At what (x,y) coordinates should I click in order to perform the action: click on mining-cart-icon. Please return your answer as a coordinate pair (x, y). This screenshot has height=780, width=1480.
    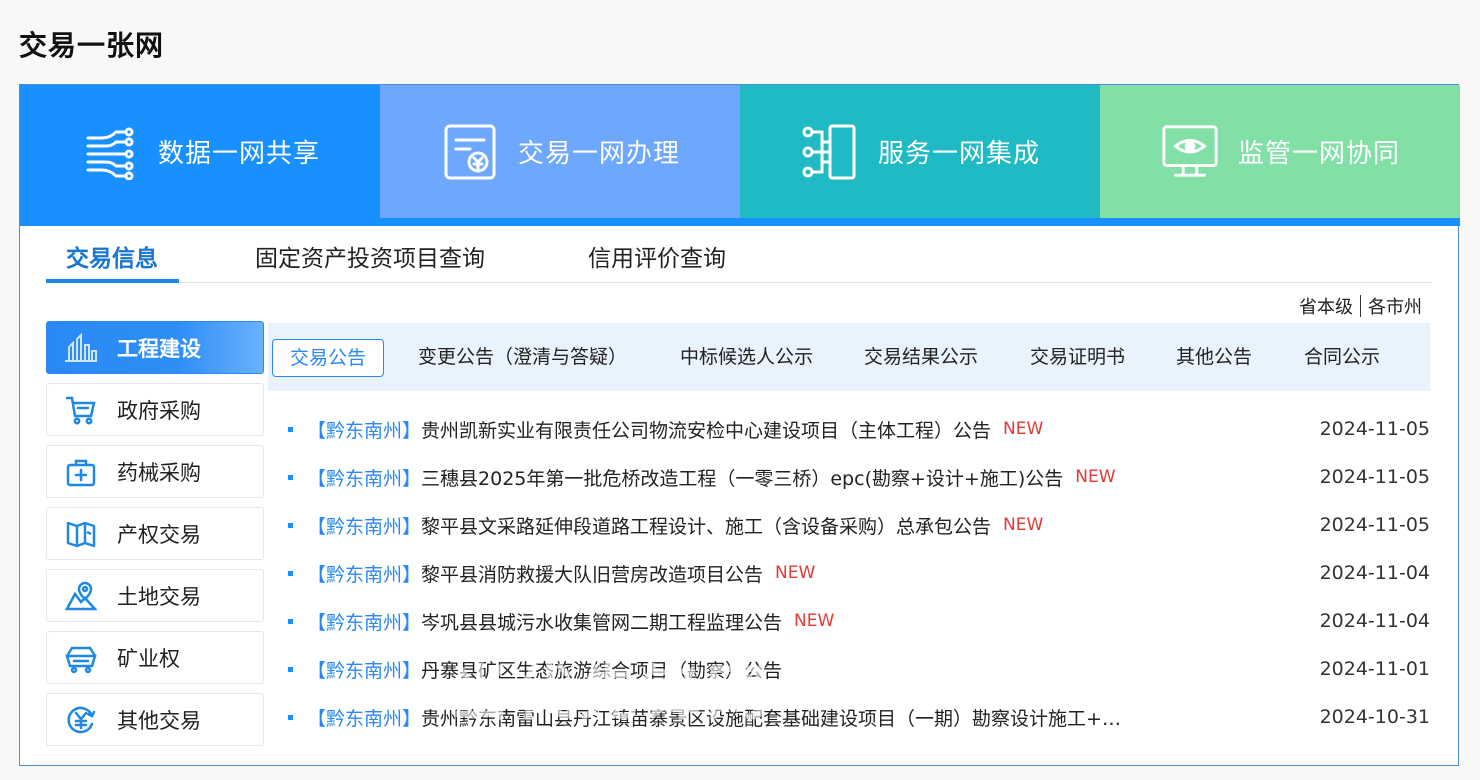
    Looking at the image, I should click on (81, 658).